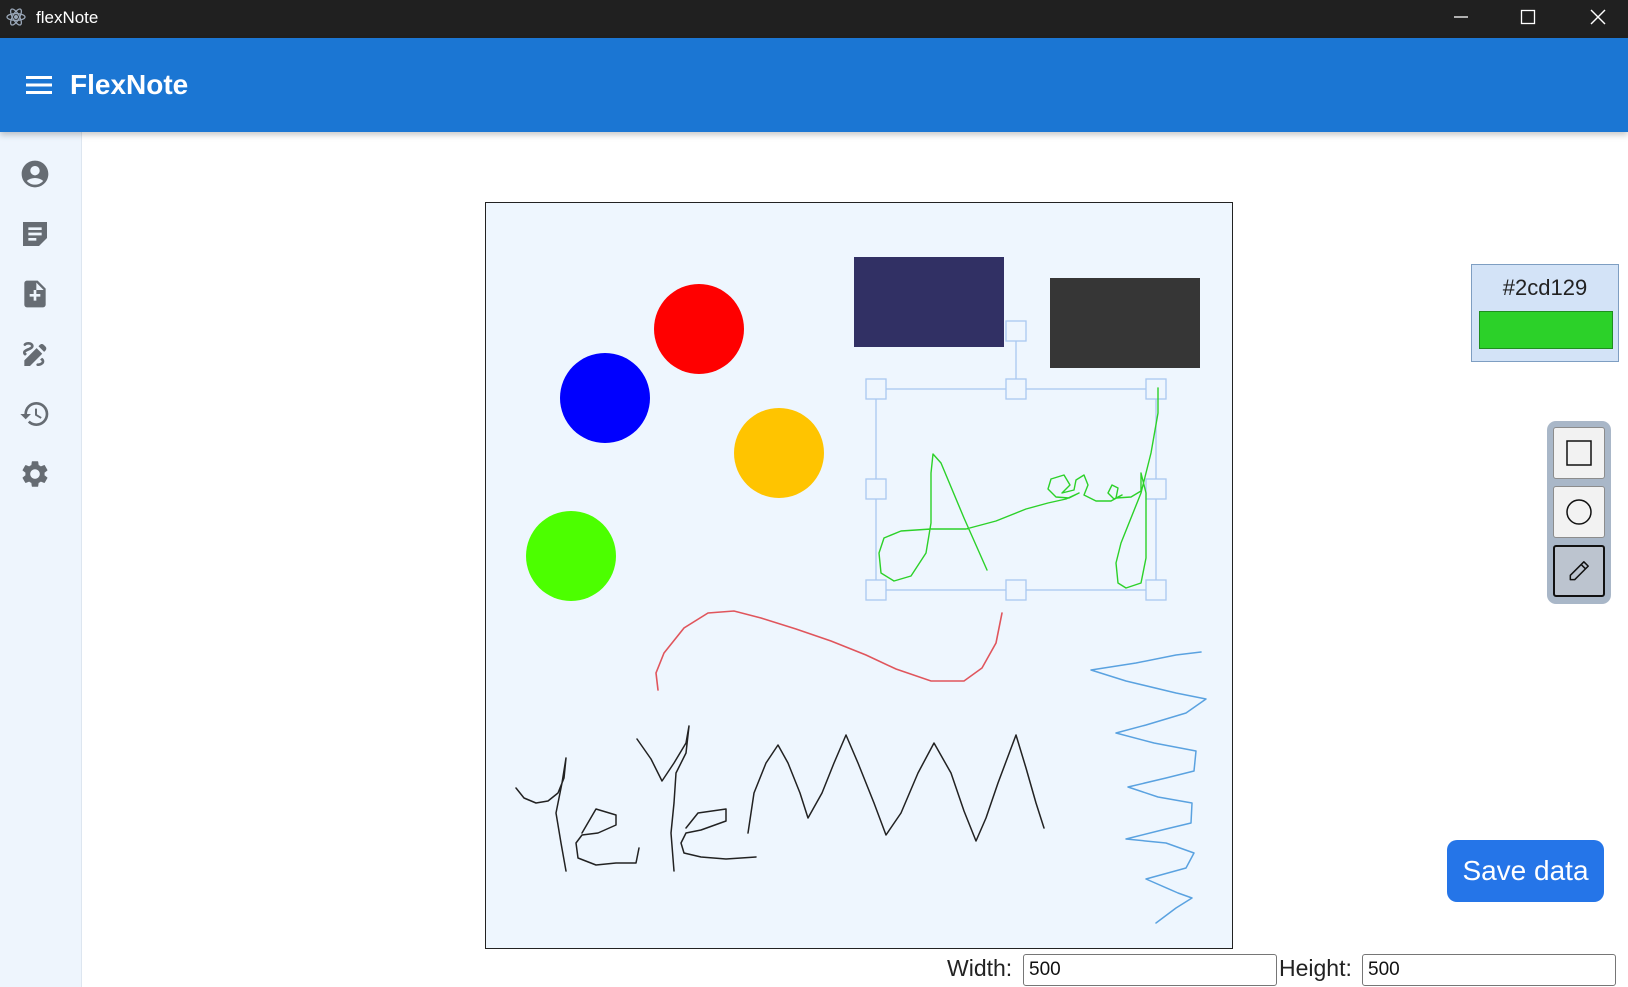 The width and height of the screenshot is (1628, 987). I want to click on sidebar-item-new-note, so click(35, 294).